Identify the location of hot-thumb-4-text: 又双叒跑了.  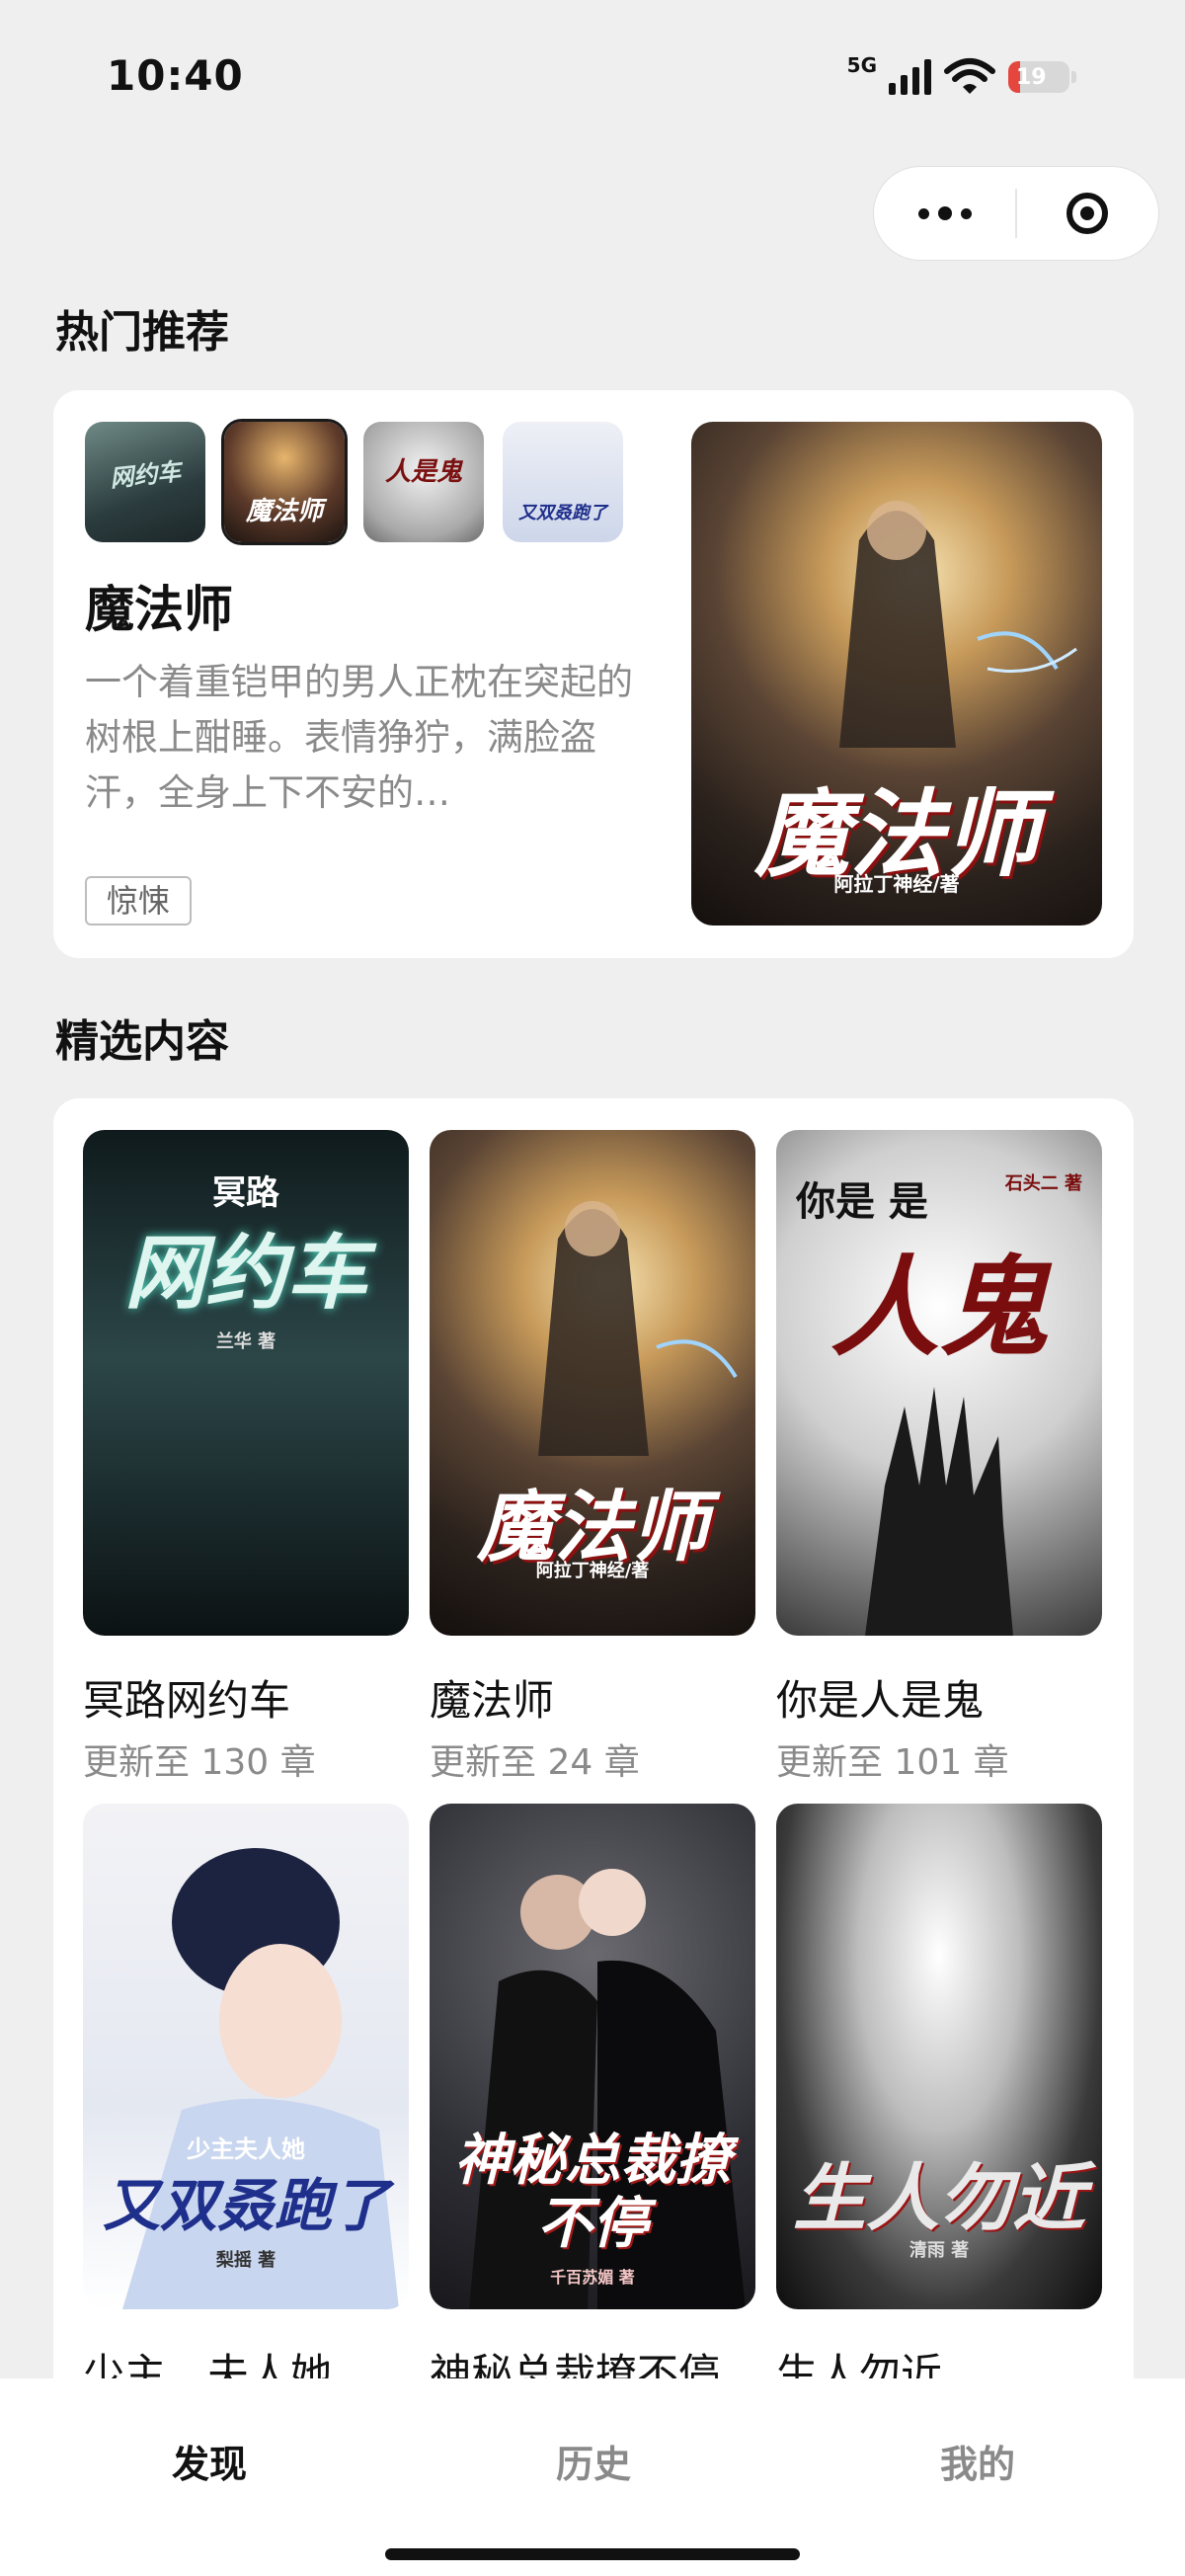
(562, 513).